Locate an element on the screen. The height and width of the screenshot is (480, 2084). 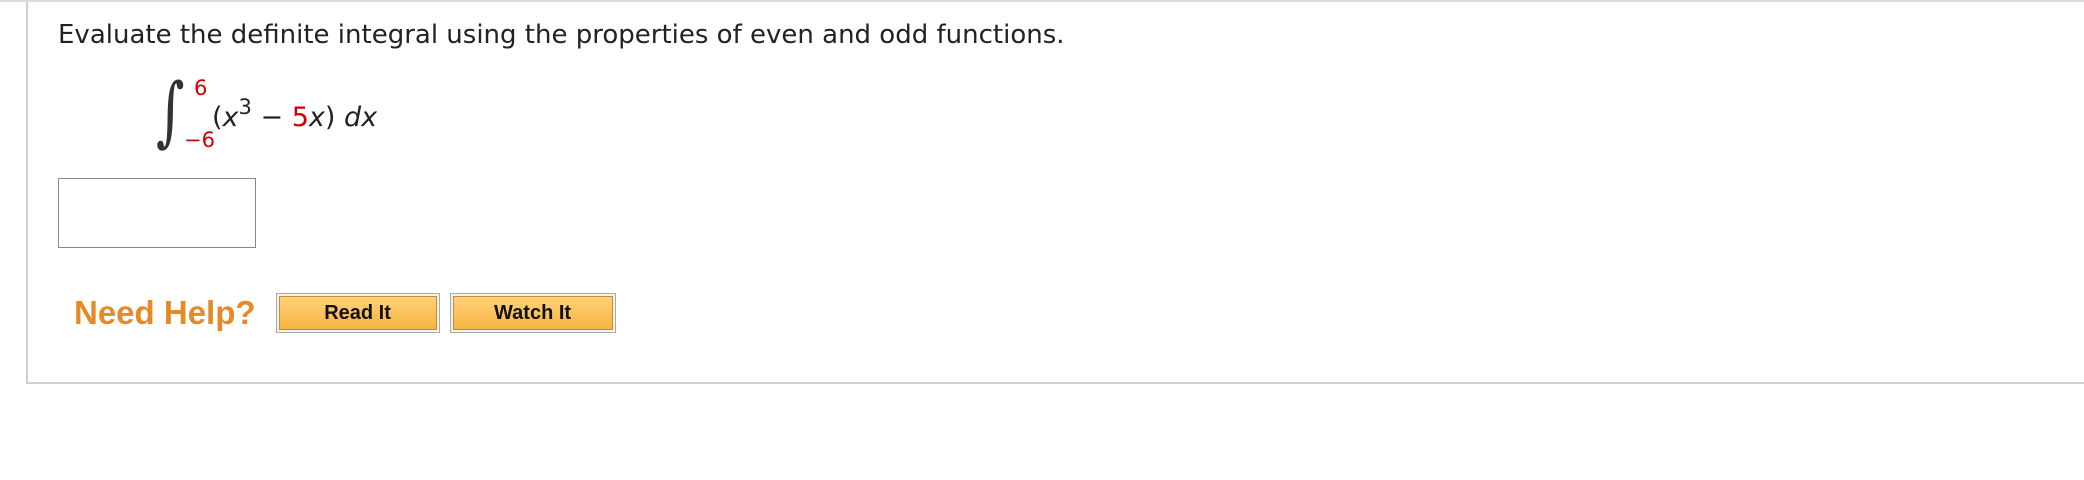
watch-it-label: Watch It is located at coordinates (532, 313).